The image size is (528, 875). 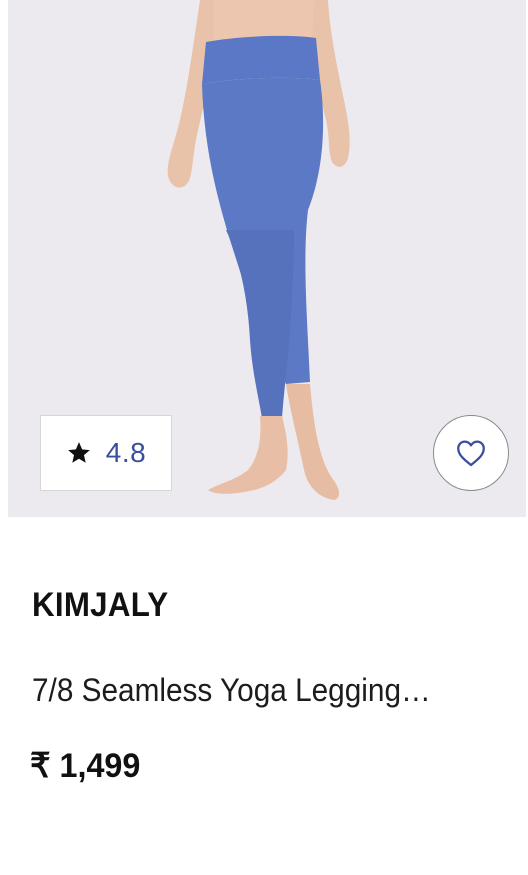 What do you see at coordinates (85, 766) in the screenshot?
I see `product-price: ₹ 1,499` at bounding box center [85, 766].